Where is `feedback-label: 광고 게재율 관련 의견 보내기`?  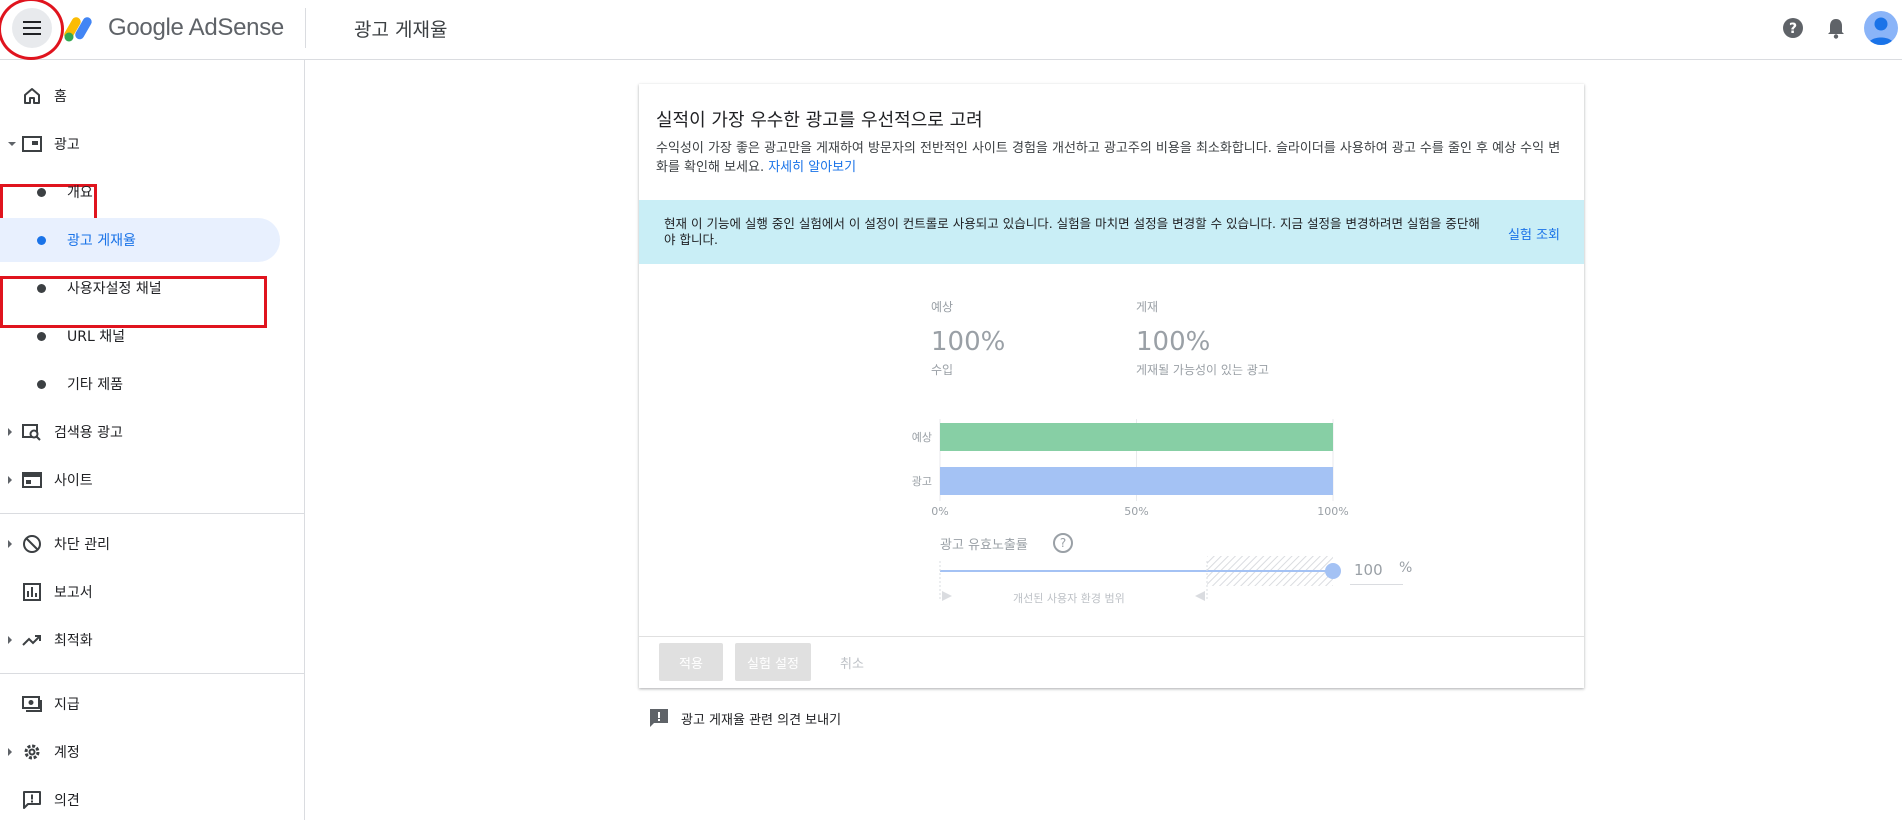
feedback-label: 광고 게재율 관련 의견 보내기 is located at coordinates (761, 720).